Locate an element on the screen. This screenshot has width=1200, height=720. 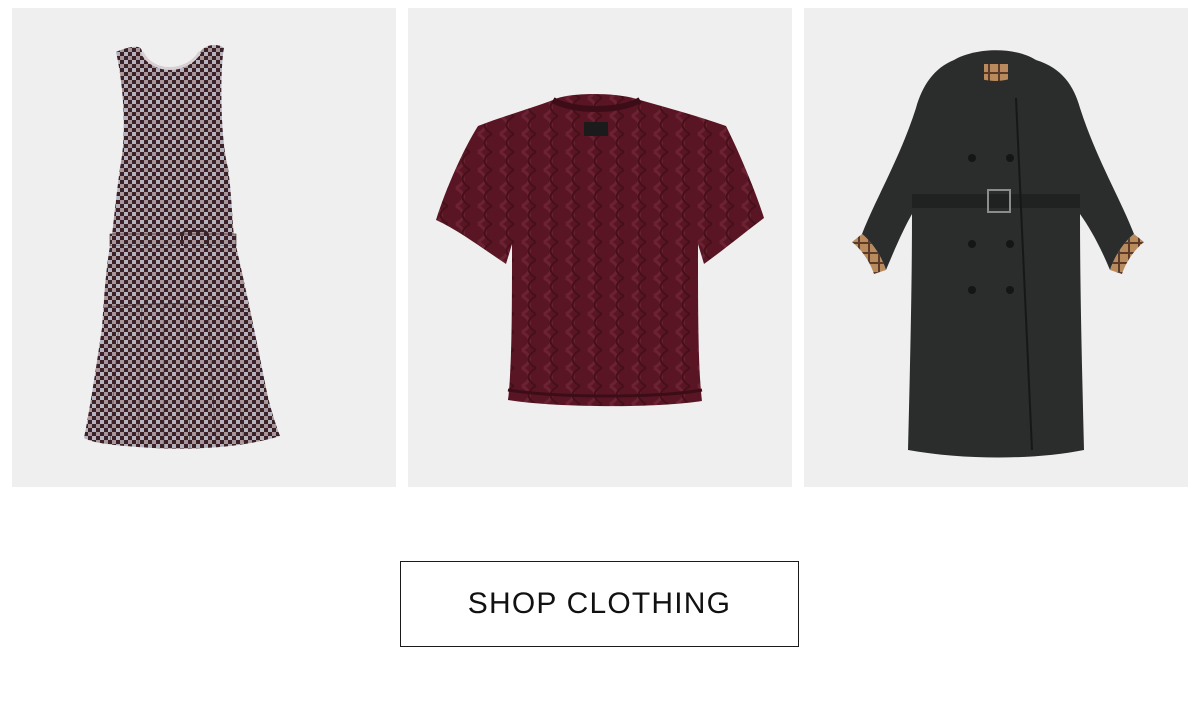
shop-clothing-button: SHOP CLOTHING is located at coordinates (599, 604).